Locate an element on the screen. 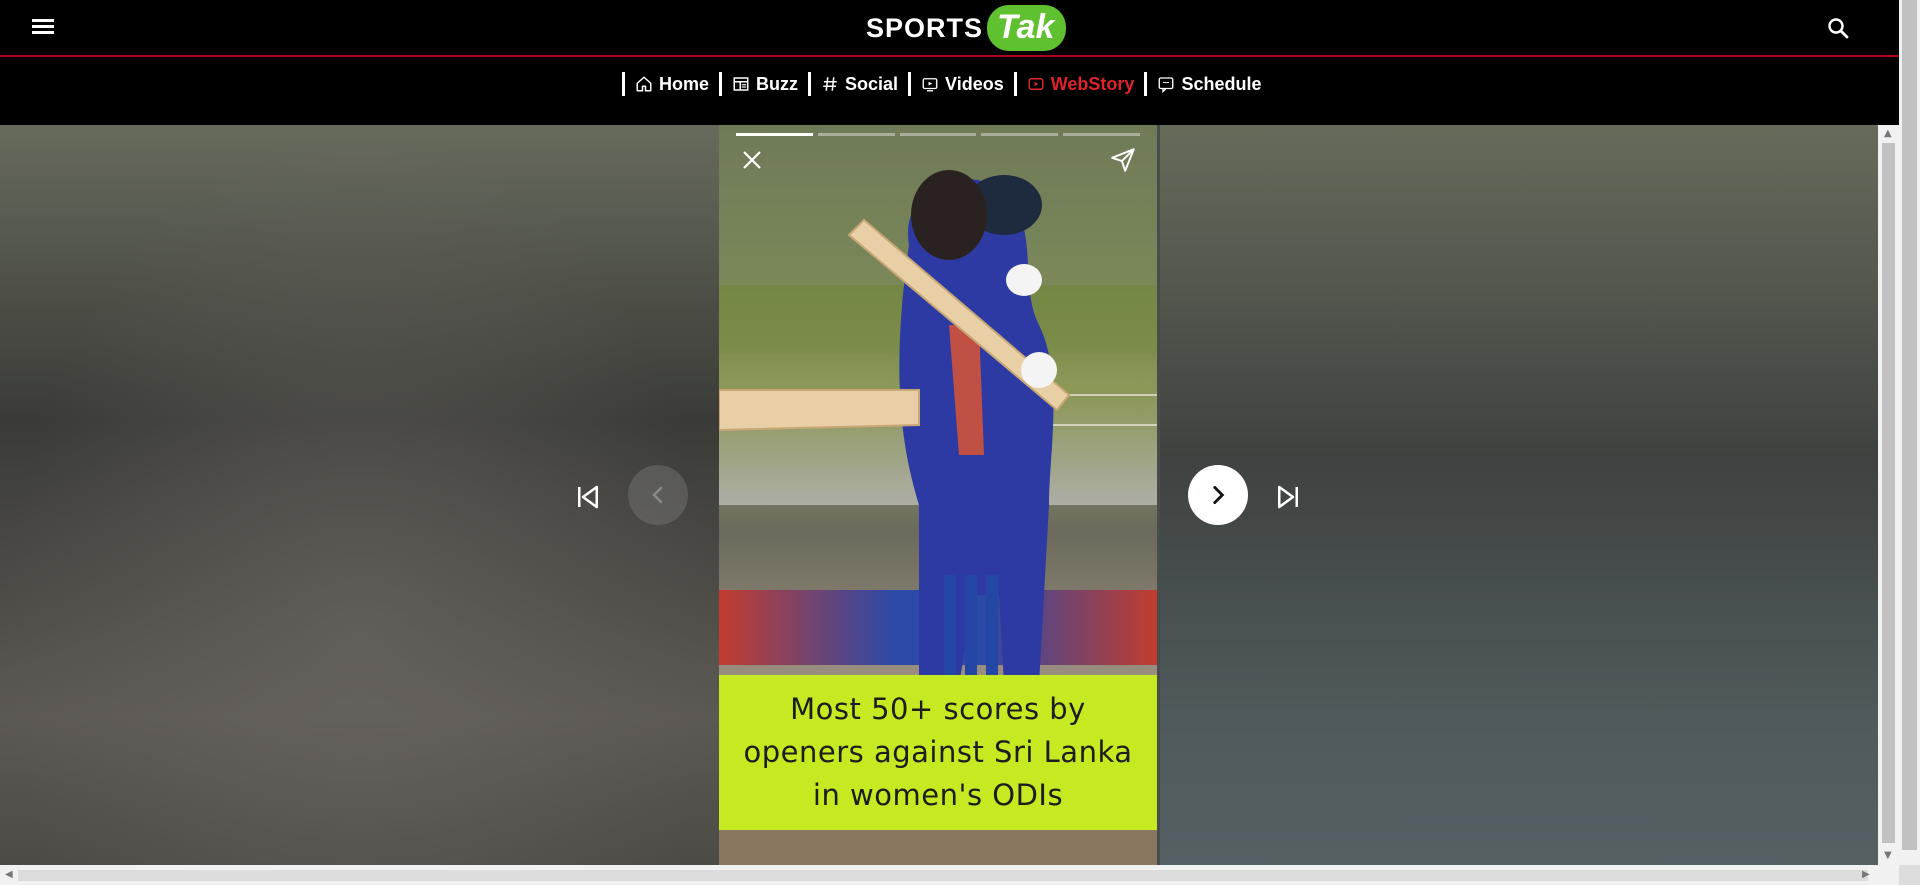  nav-item-home: Home is located at coordinates (672, 84).